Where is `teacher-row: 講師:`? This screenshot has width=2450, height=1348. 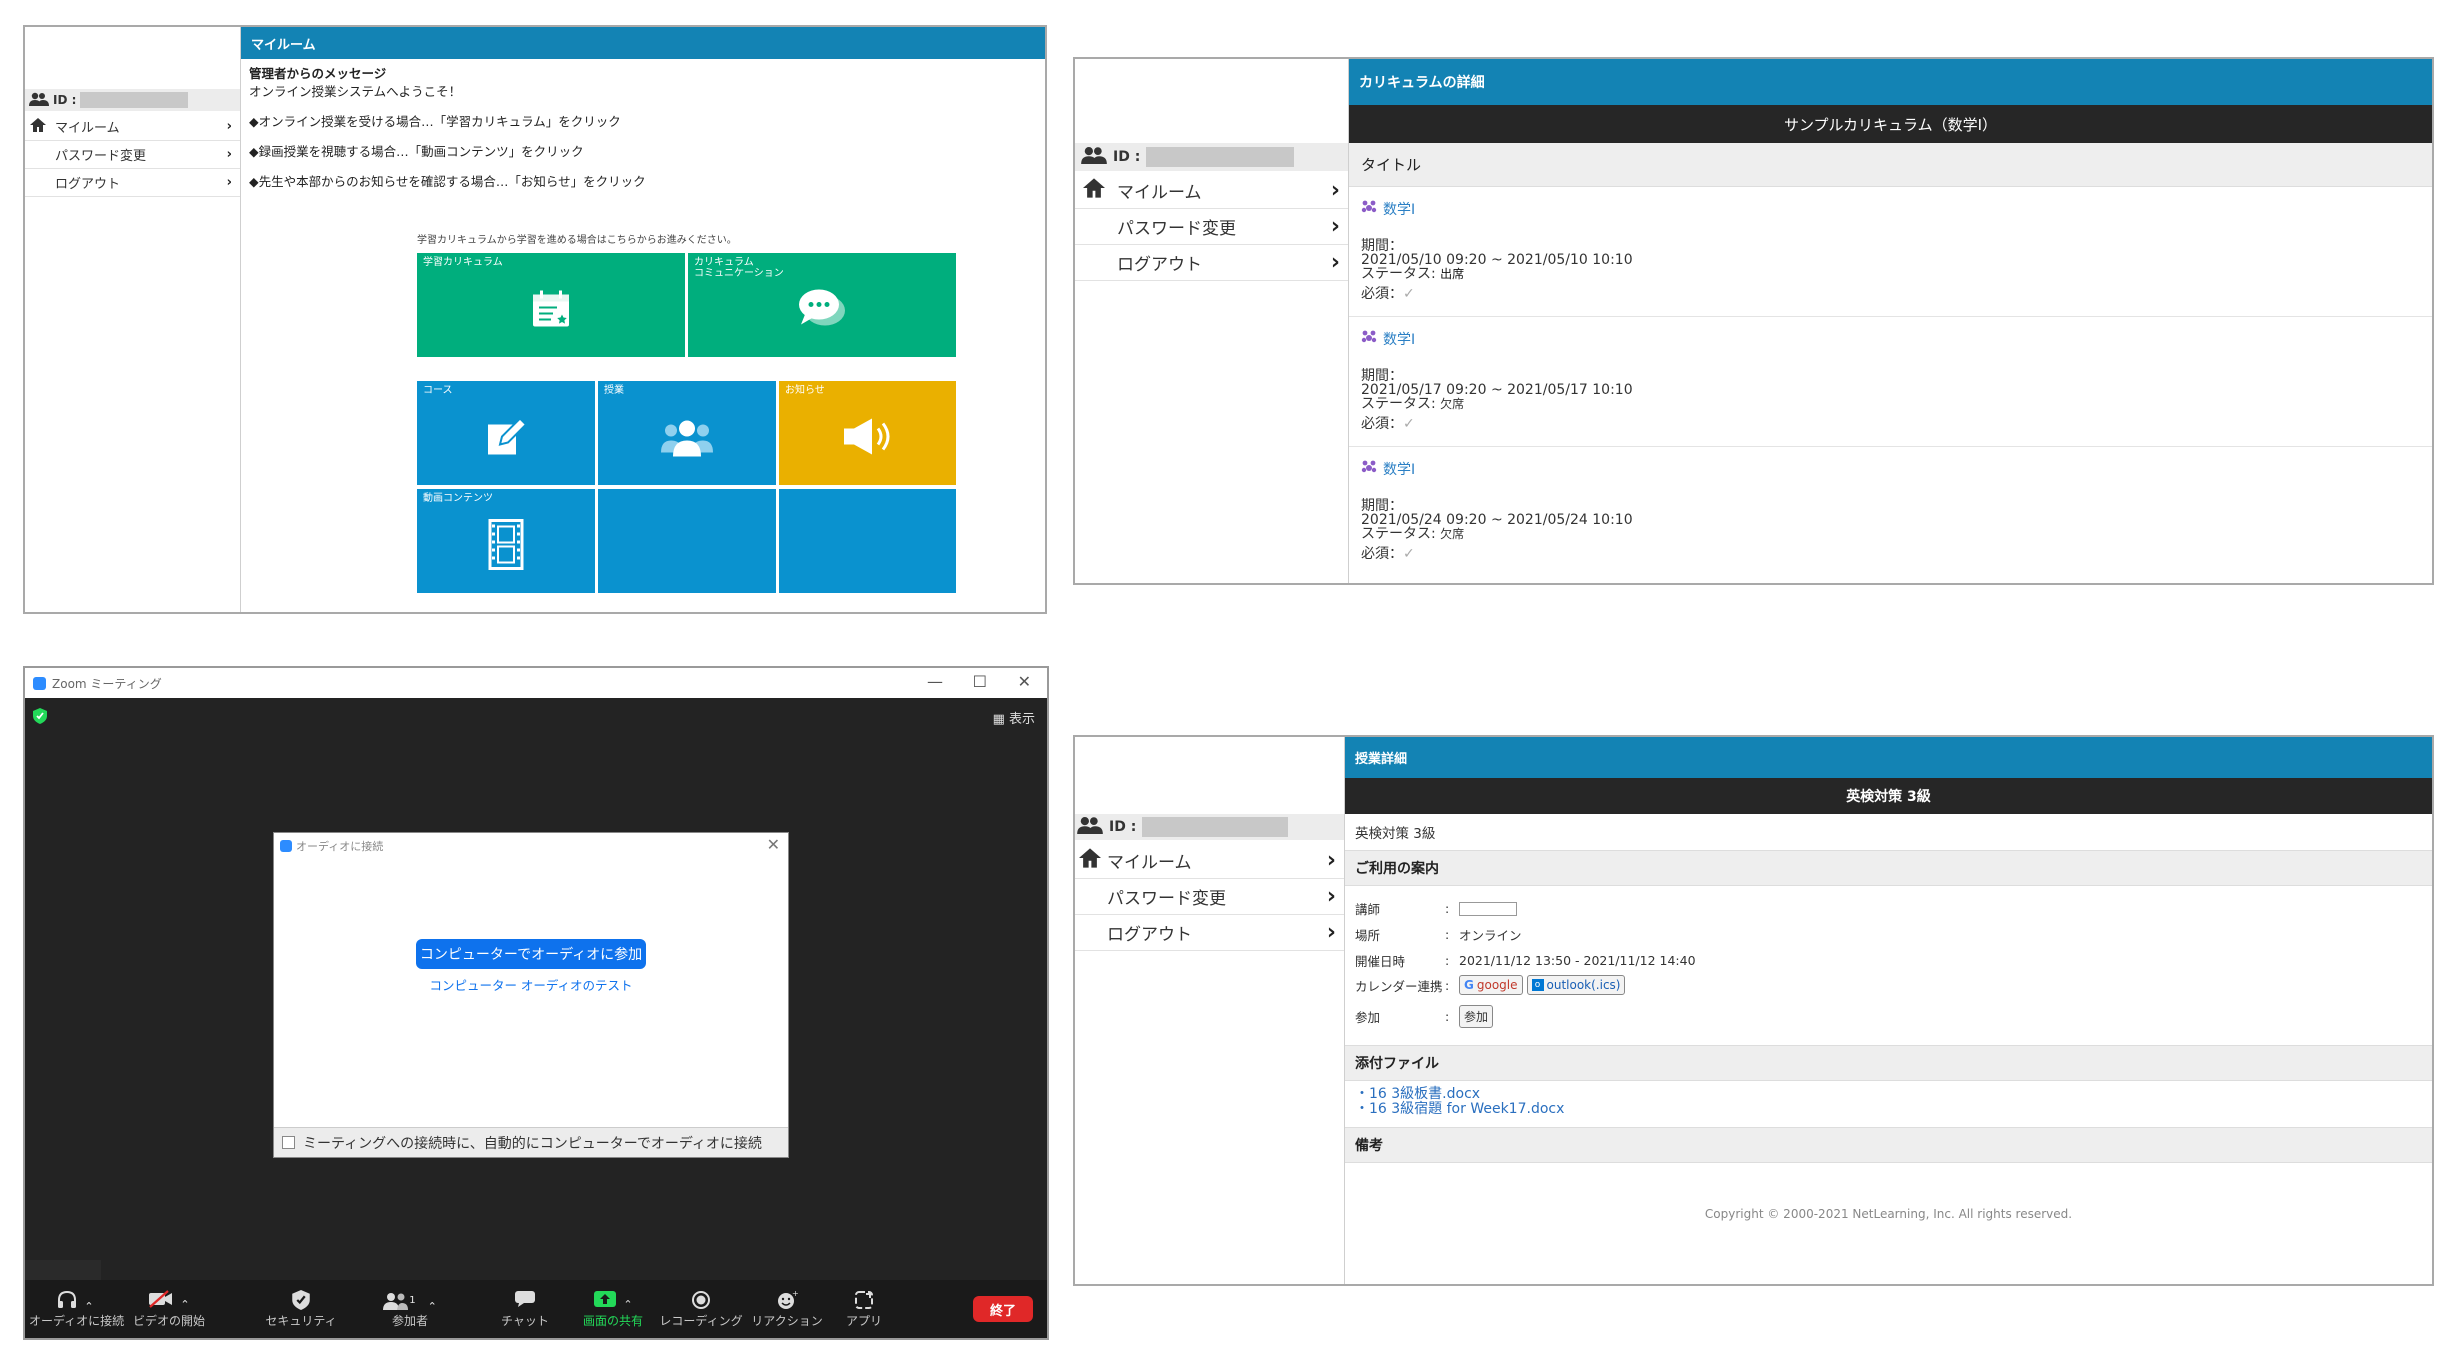
teacher-row: 講師: is located at coordinates (1436, 908).